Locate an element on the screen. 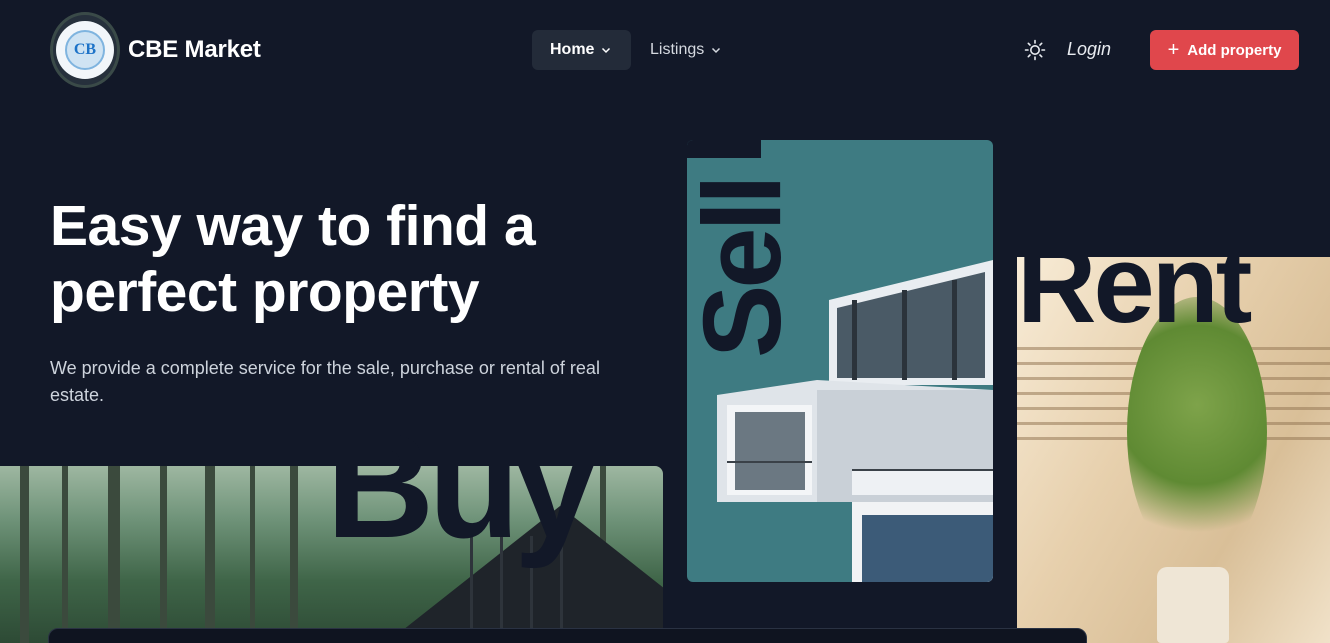 This screenshot has width=1330, height=643. rent-word: Rent is located at coordinates (1134, 284).